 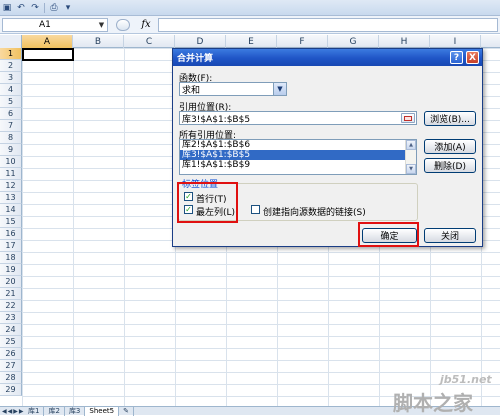 What do you see at coordinates (11, 354) in the screenshot?
I see `row-header: 26` at bounding box center [11, 354].